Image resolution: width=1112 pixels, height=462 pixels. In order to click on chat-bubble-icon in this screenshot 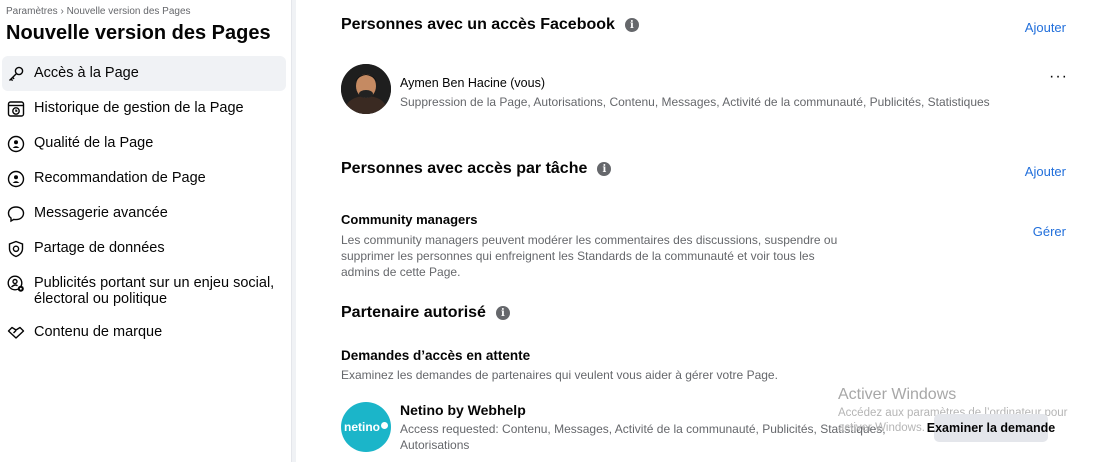, I will do `click(16, 214)`.